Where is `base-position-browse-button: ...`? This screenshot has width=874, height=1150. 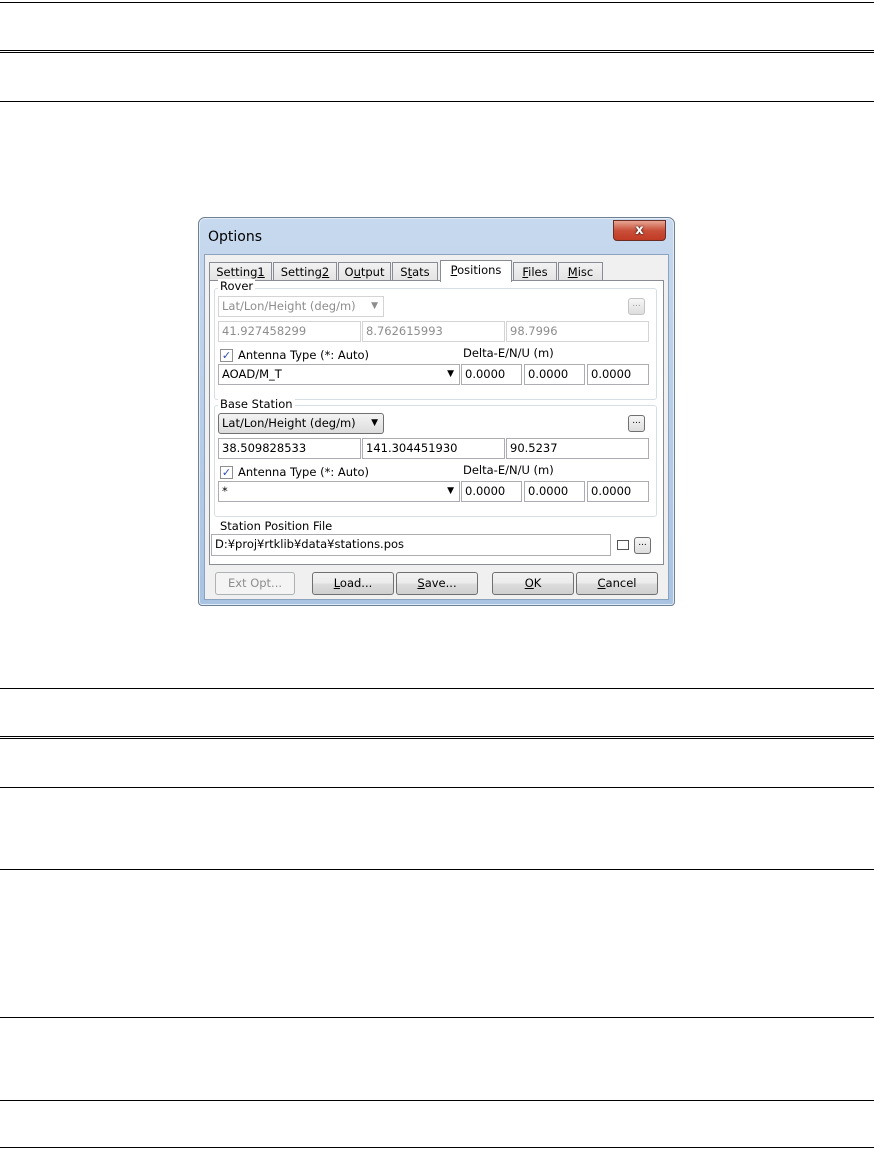
base-position-browse-button: ... is located at coordinates (636, 423).